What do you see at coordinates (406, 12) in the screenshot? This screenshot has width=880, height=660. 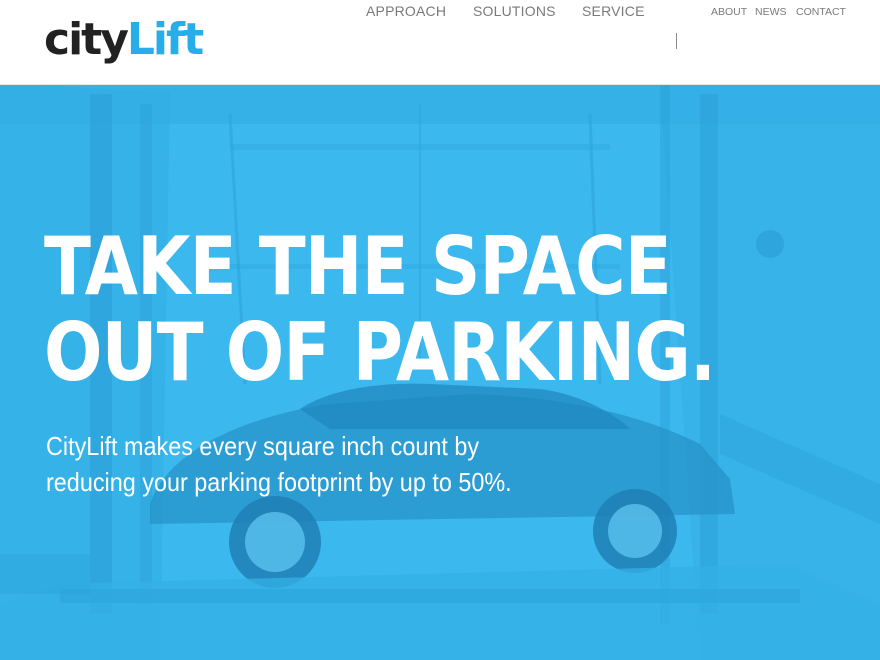 I see `nav-approach: APPROACH` at bounding box center [406, 12].